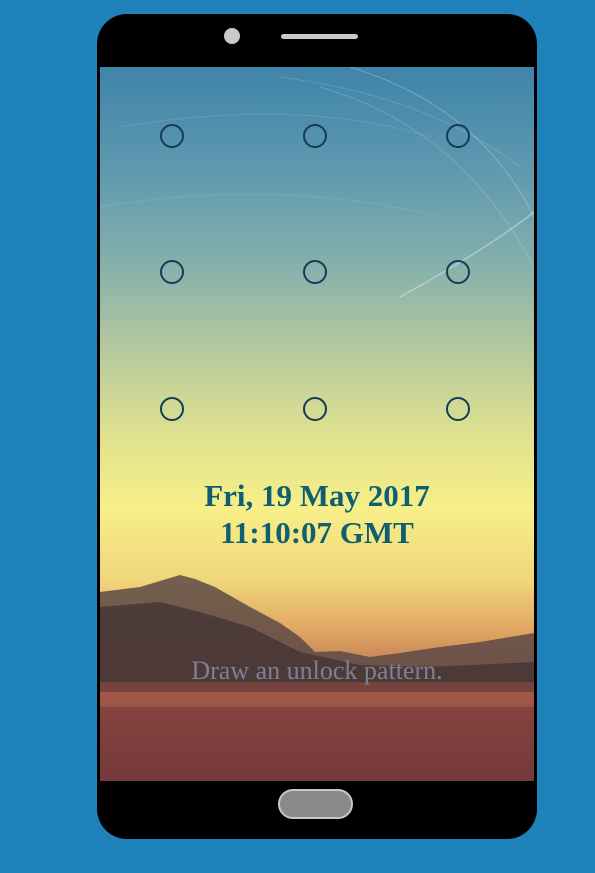 Image resolution: width=595 pixels, height=873 pixels. Describe the element at coordinates (317, 670) in the screenshot. I see `unlock-prompt: Draw an unlock pattern.` at that location.